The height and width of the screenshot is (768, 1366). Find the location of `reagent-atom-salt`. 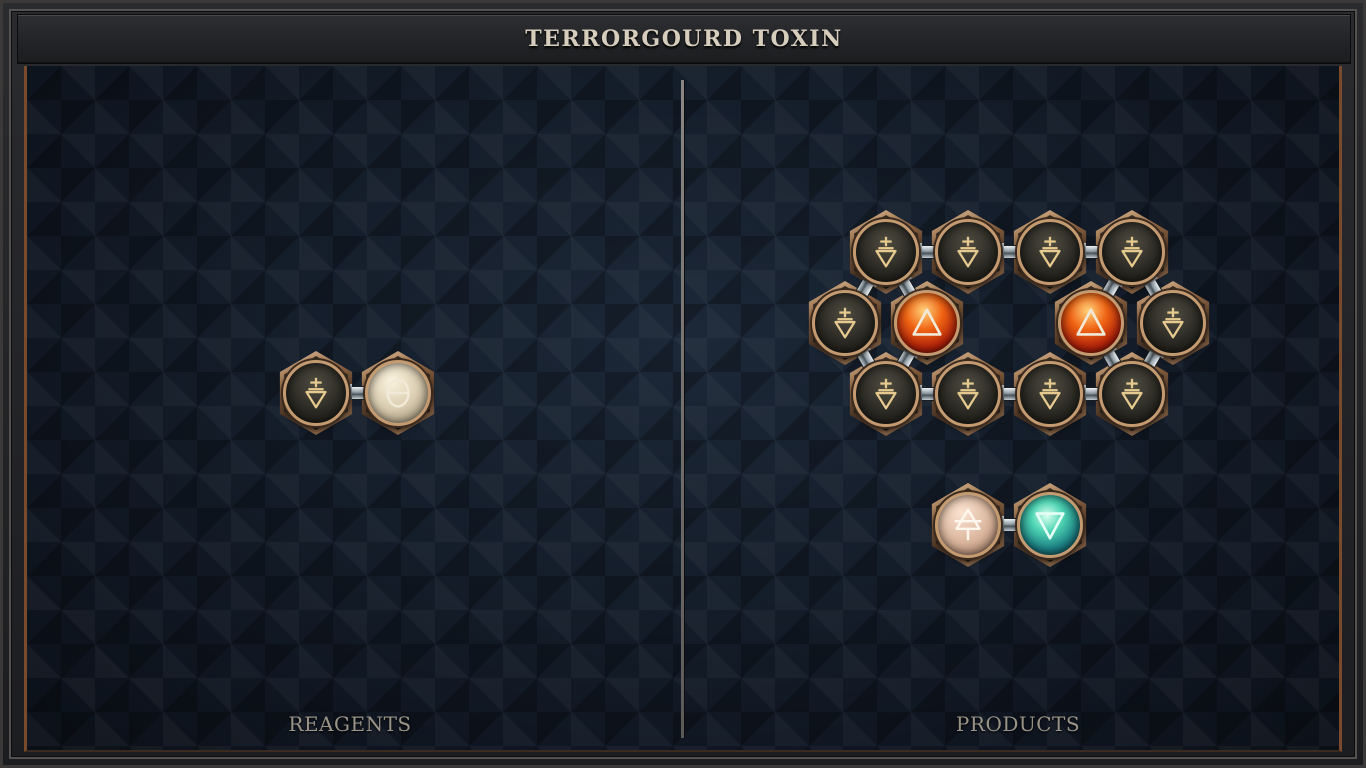

reagent-atom-salt is located at coordinates (316, 393).